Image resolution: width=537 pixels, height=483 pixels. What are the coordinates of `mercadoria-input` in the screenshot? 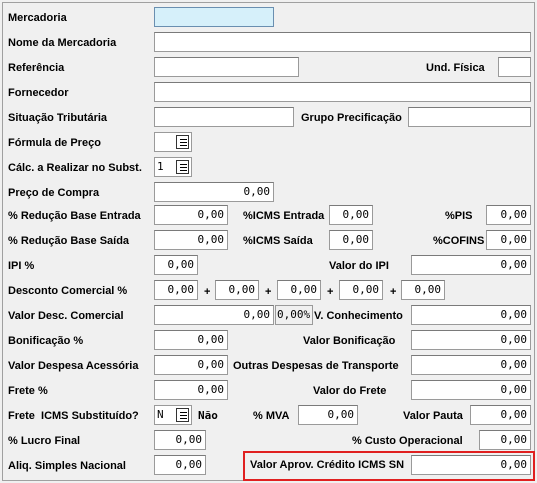 It's located at (214, 17).